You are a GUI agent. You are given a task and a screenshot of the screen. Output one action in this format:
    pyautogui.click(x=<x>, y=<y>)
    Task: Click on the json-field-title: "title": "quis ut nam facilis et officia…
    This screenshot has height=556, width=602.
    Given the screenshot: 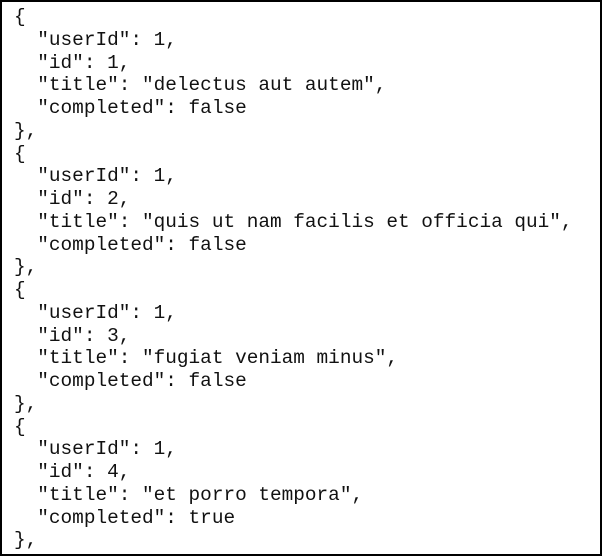 What is the action you would take?
    pyautogui.click(x=293, y=221)
    